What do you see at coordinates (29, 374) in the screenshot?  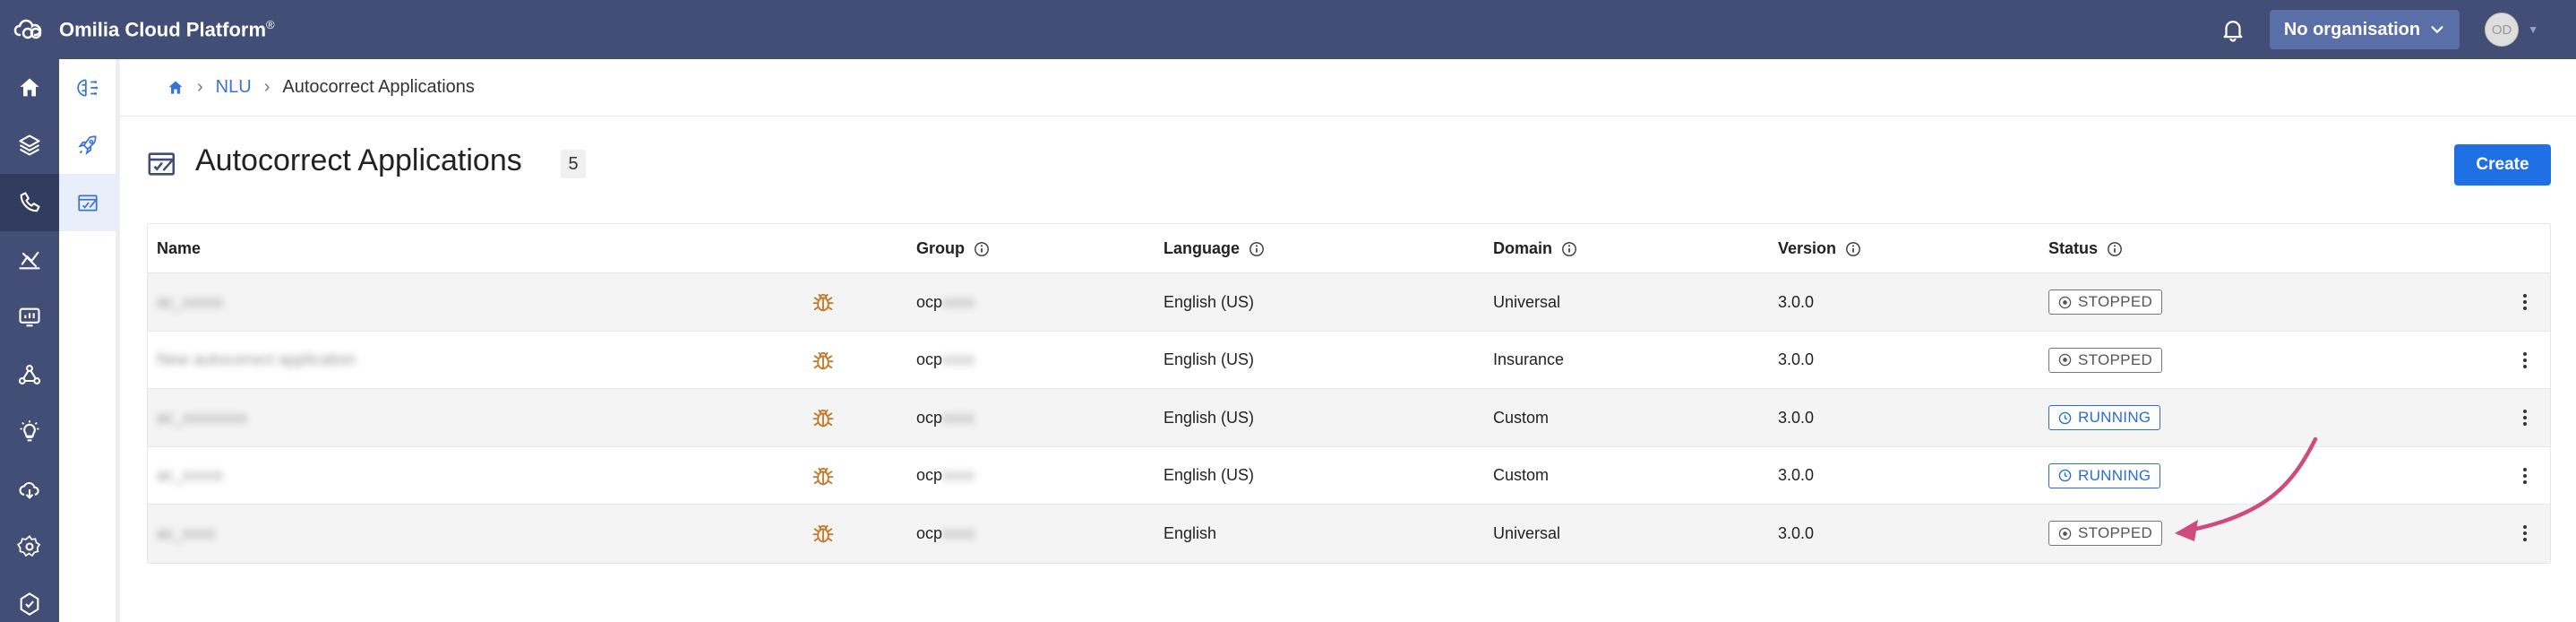 I see `nav-network` at bounding box center [29, 374].